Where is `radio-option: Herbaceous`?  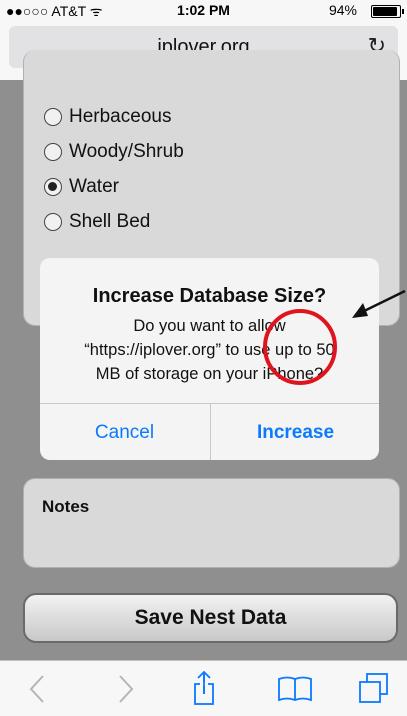
radio-option: Herbaceous is located at coordinates (107, 117).